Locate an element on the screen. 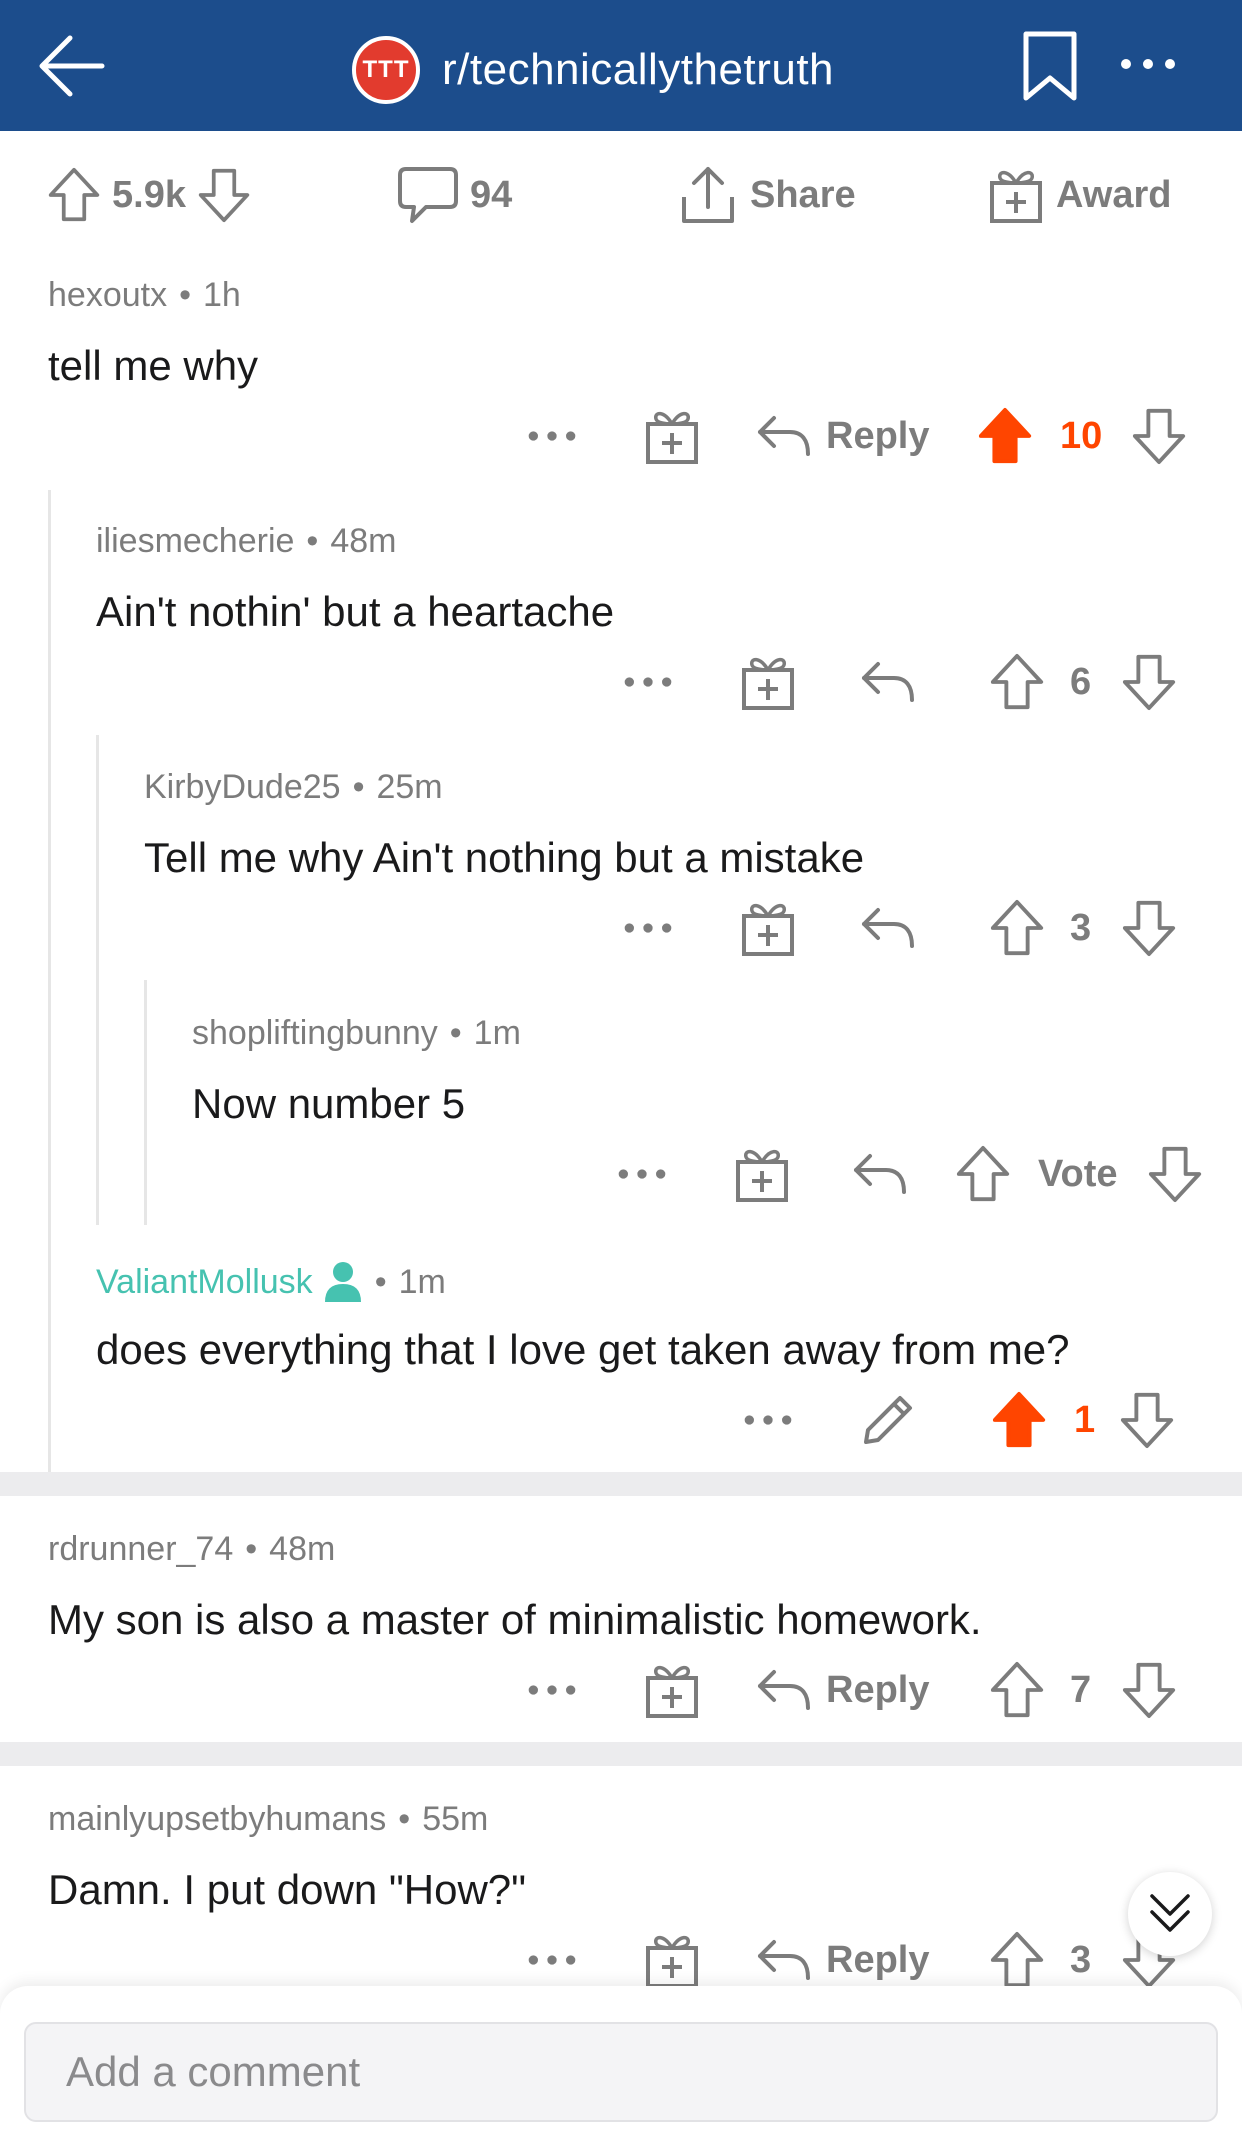 This screenshot has width=1242, height=2147. edit-button is located at coordinates (888, 1420).